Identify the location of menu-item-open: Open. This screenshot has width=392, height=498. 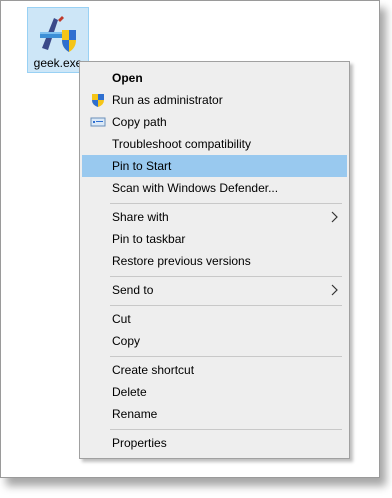
(214, 78).